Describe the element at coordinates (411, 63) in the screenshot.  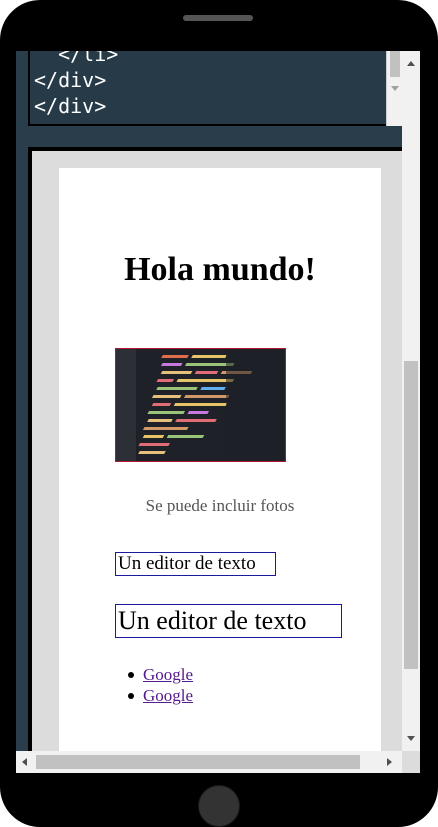
I see `scroll-up-icon` at that location.